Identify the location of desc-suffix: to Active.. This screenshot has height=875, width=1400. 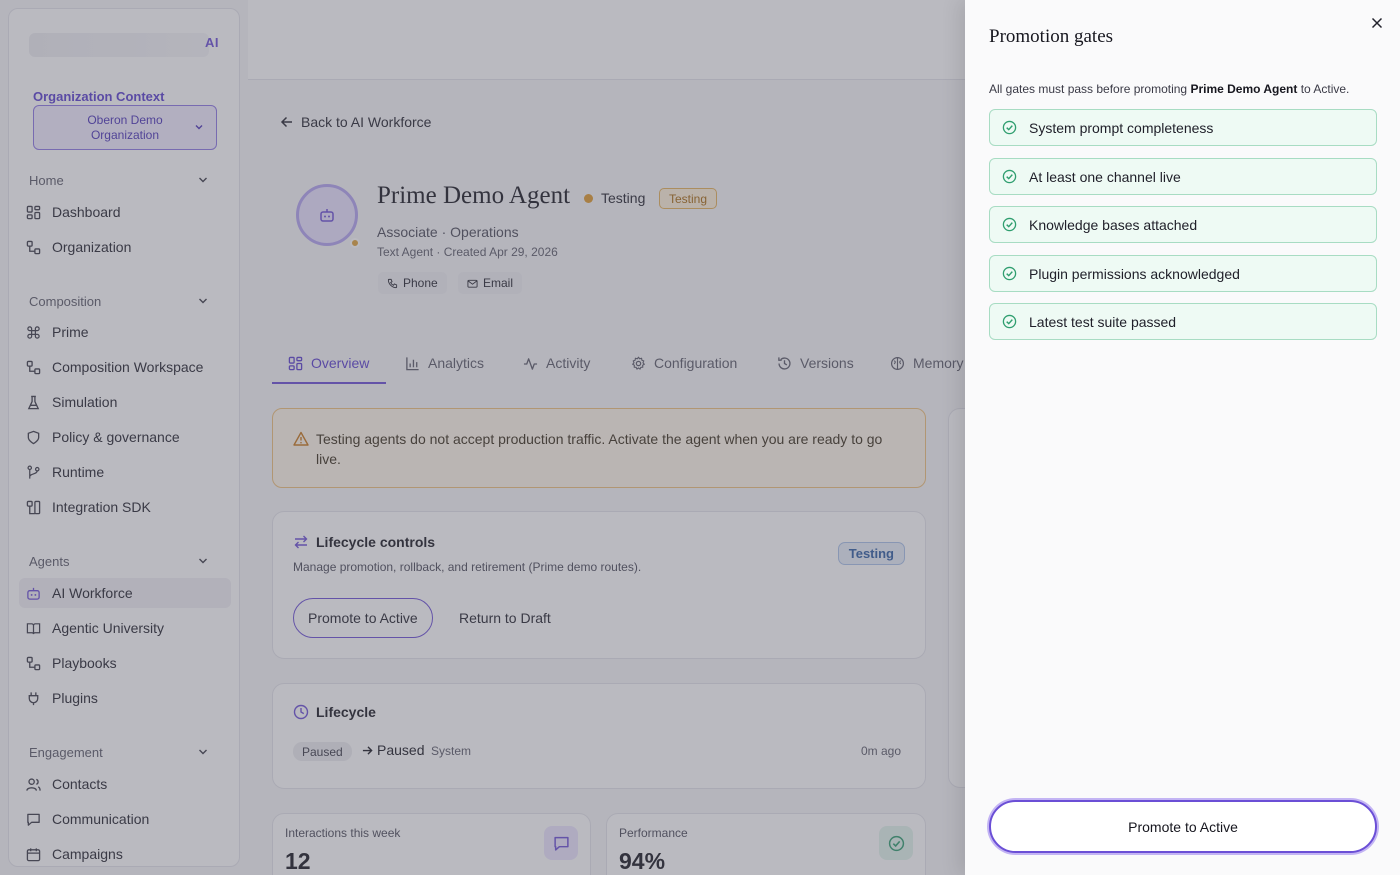
(1323, 89).